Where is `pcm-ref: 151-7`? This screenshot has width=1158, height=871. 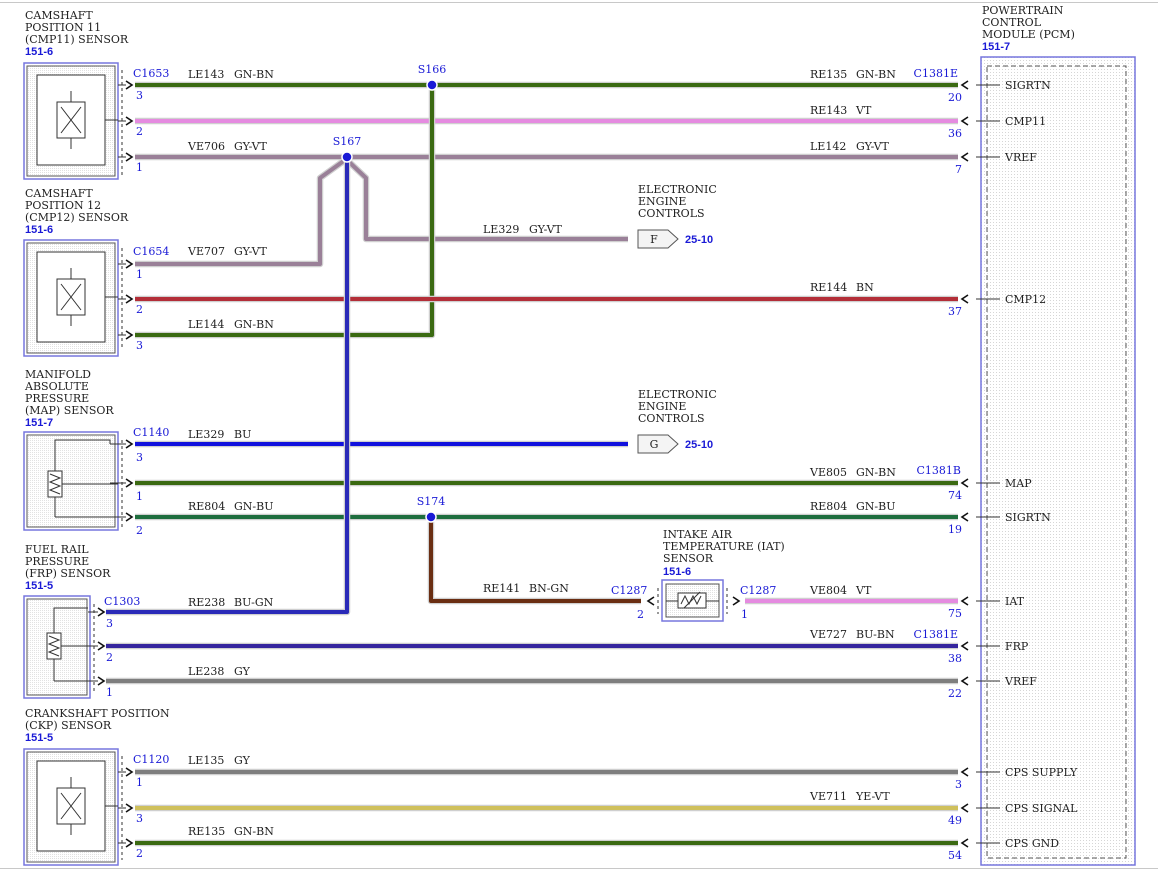
pcm-ref: 151-7 is located at coordinates (996, 47).